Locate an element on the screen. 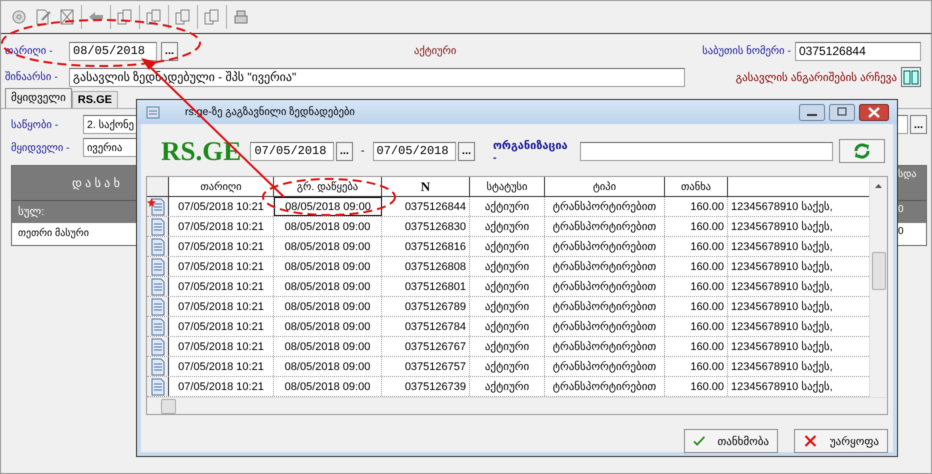 Image resolution: width=932 pixels, height=474 pixels. column-header: გრ. დაწყება is located at coordinates (328, 186).